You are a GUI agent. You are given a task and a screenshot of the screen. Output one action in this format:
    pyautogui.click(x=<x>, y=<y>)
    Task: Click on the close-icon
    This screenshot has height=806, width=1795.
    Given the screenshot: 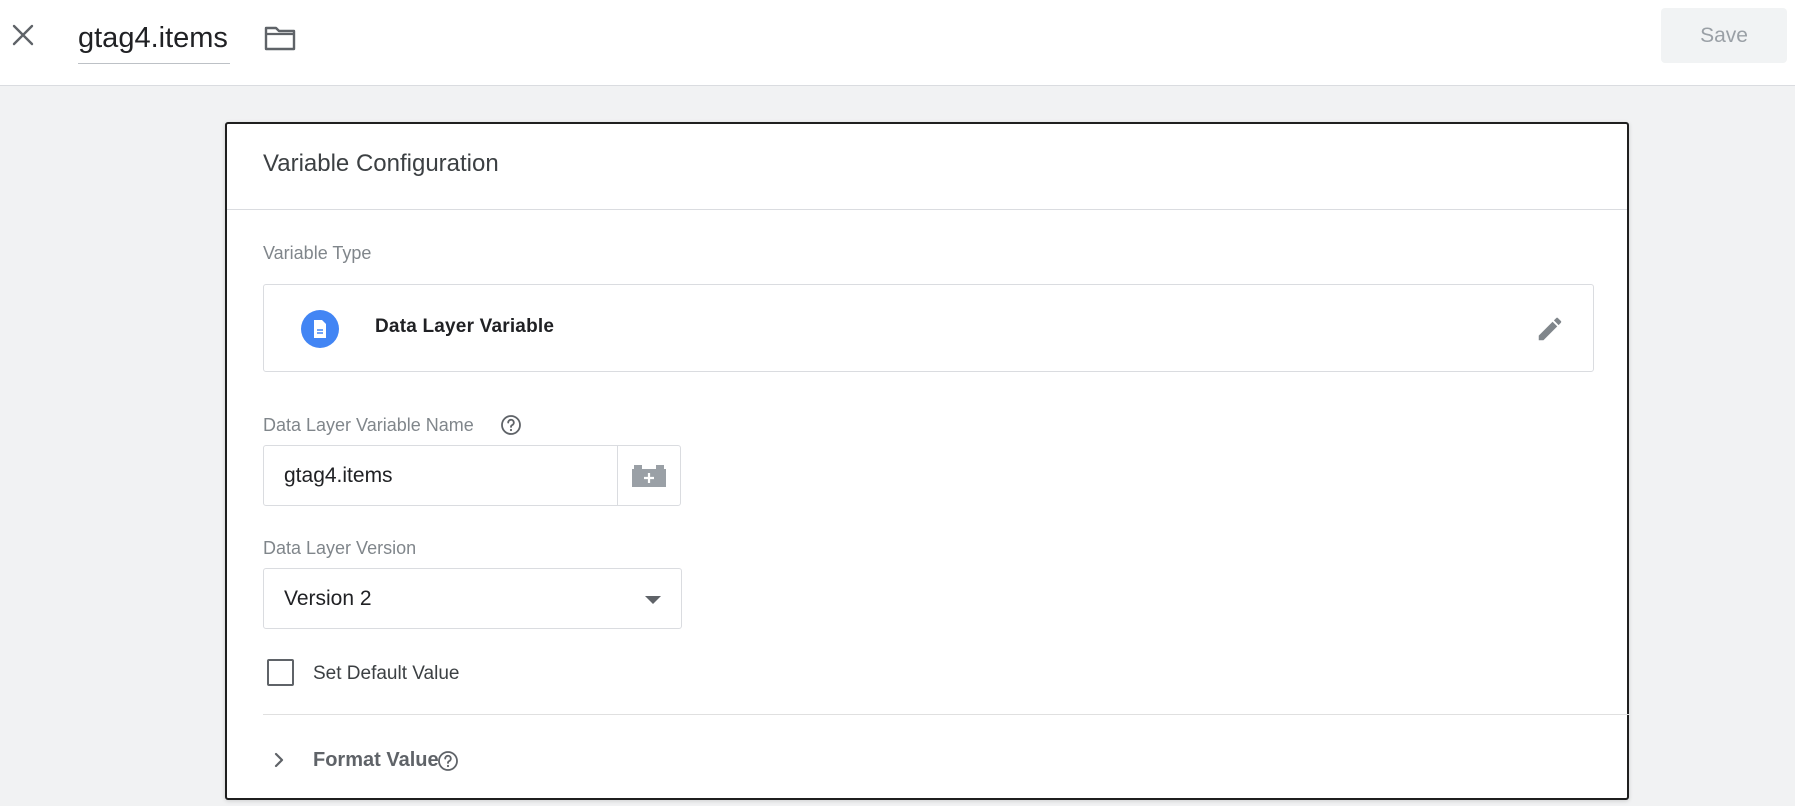 What is the action you would take?
    pyautogui.click(x=23, y=35)
    